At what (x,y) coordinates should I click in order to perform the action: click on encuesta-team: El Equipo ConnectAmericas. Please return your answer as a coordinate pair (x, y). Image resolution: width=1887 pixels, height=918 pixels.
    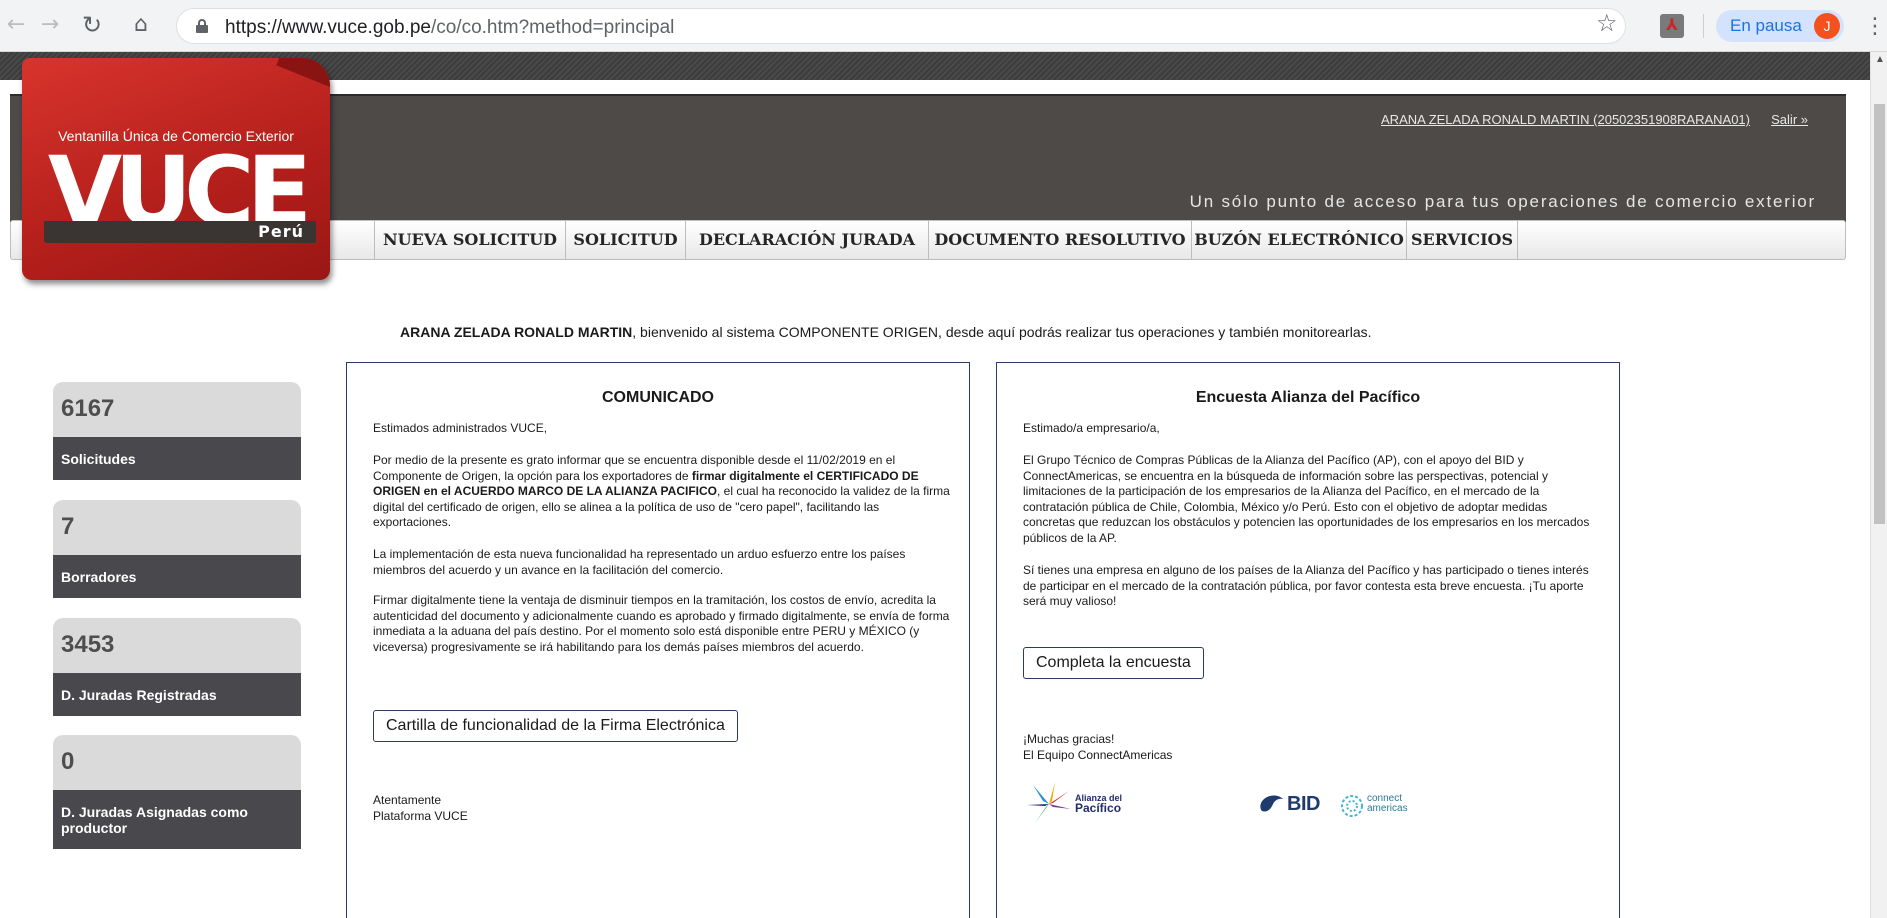
    Looking at the image, I should click on (1098, 755).